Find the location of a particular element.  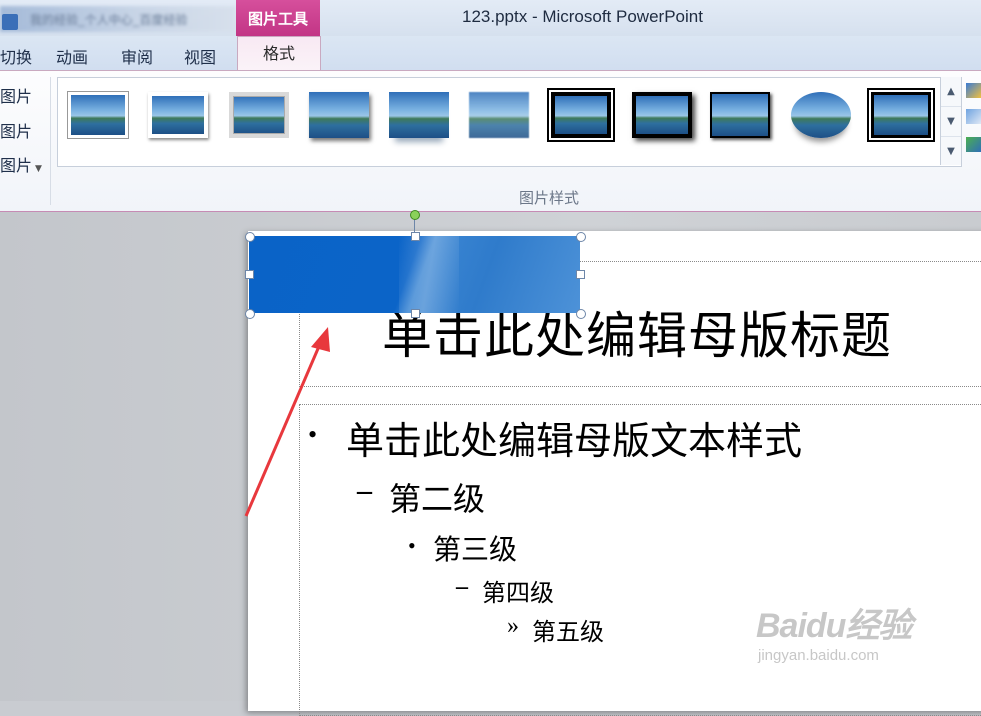

picture-command-2: 图片 is located at coordinates (16, 130).